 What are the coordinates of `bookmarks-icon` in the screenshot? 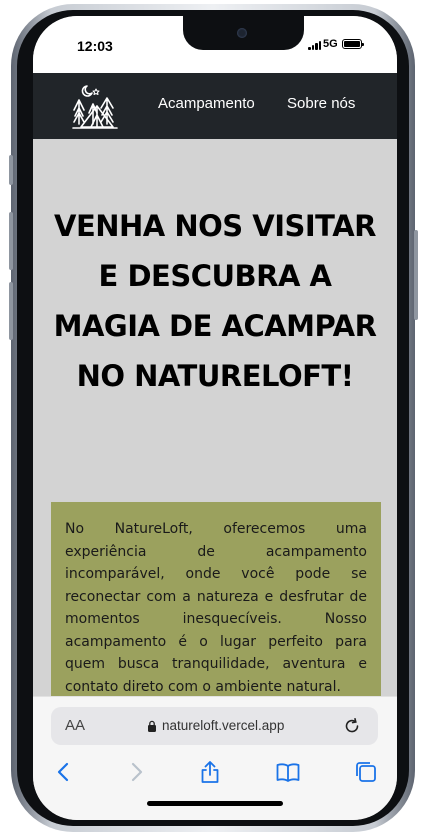 It's located at (288, 772).